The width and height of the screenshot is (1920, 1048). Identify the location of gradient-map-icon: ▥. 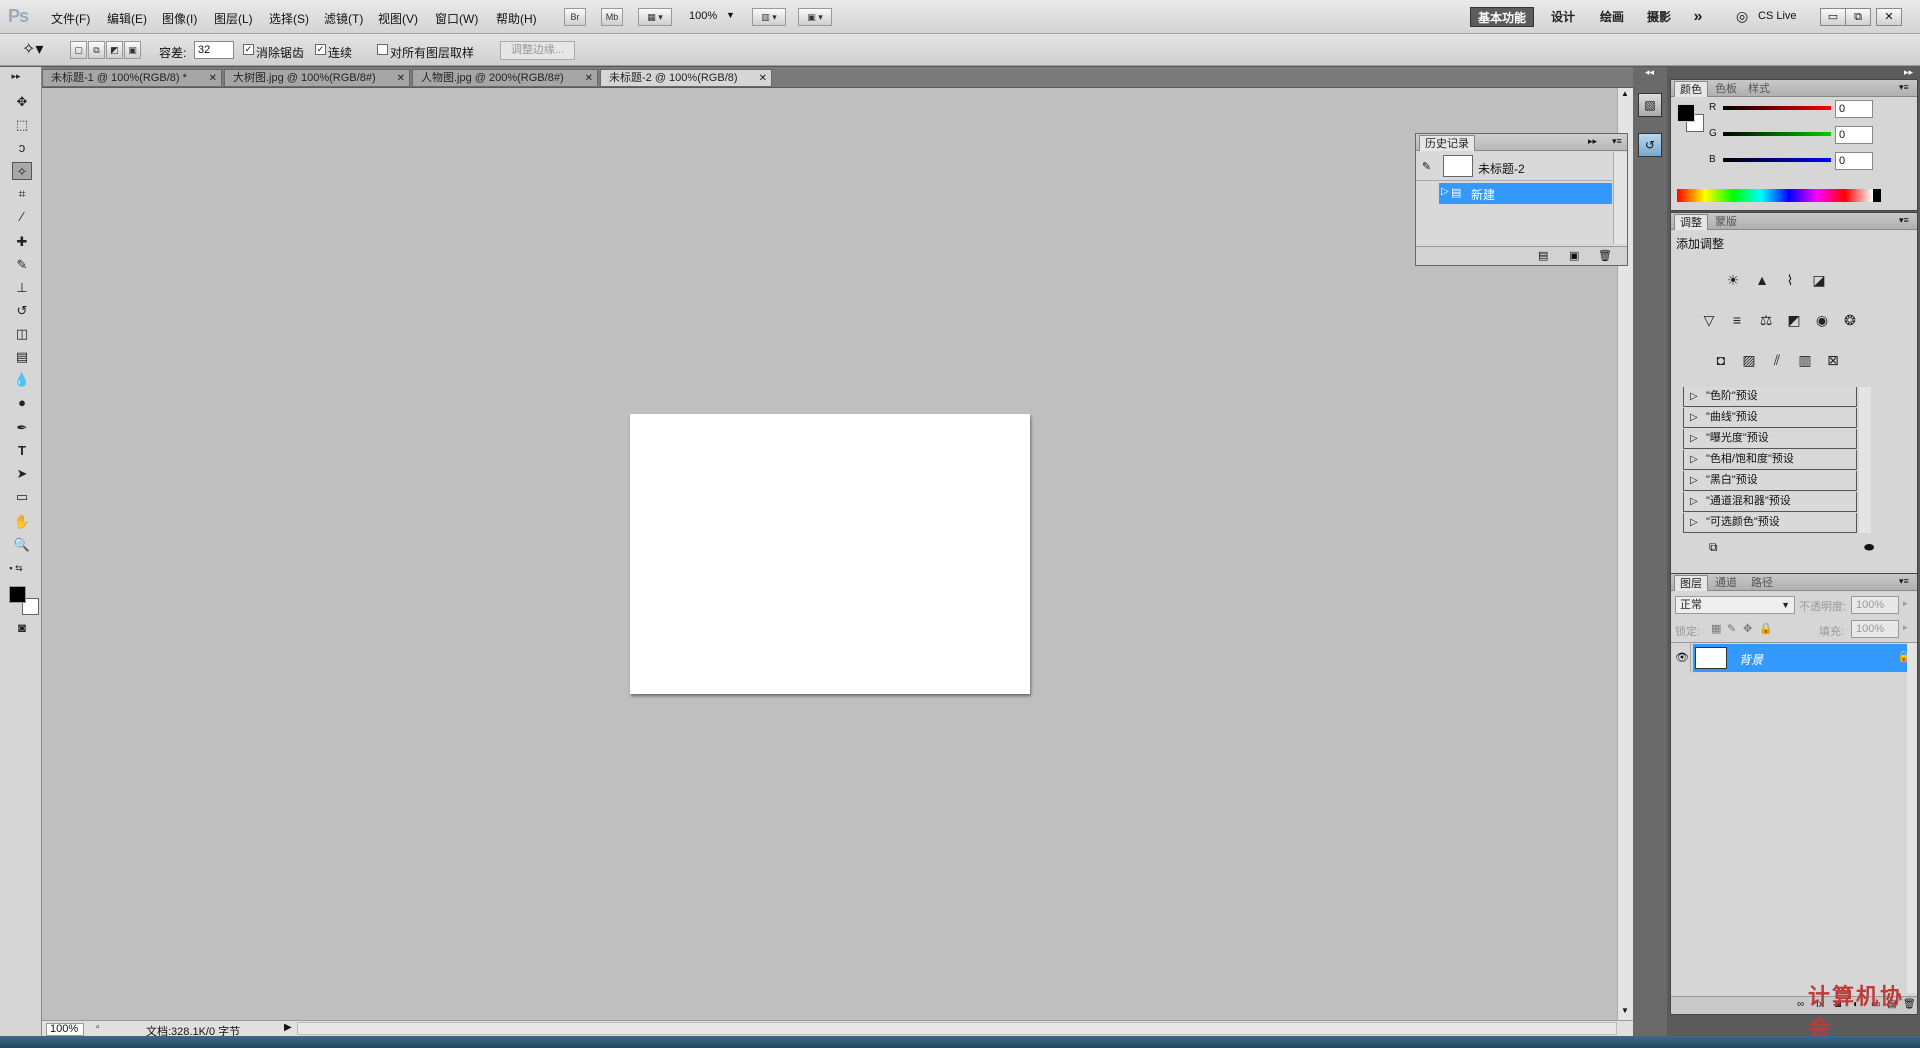
(1805, 360).